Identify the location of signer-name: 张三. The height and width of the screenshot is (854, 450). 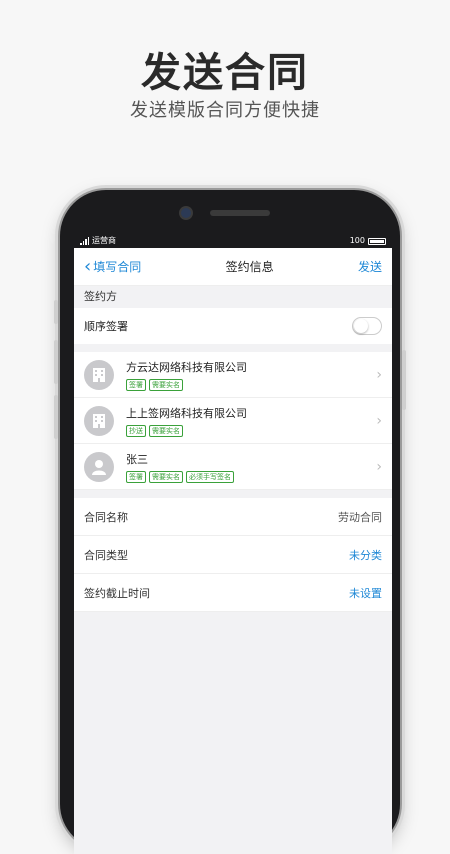
(137, 459).